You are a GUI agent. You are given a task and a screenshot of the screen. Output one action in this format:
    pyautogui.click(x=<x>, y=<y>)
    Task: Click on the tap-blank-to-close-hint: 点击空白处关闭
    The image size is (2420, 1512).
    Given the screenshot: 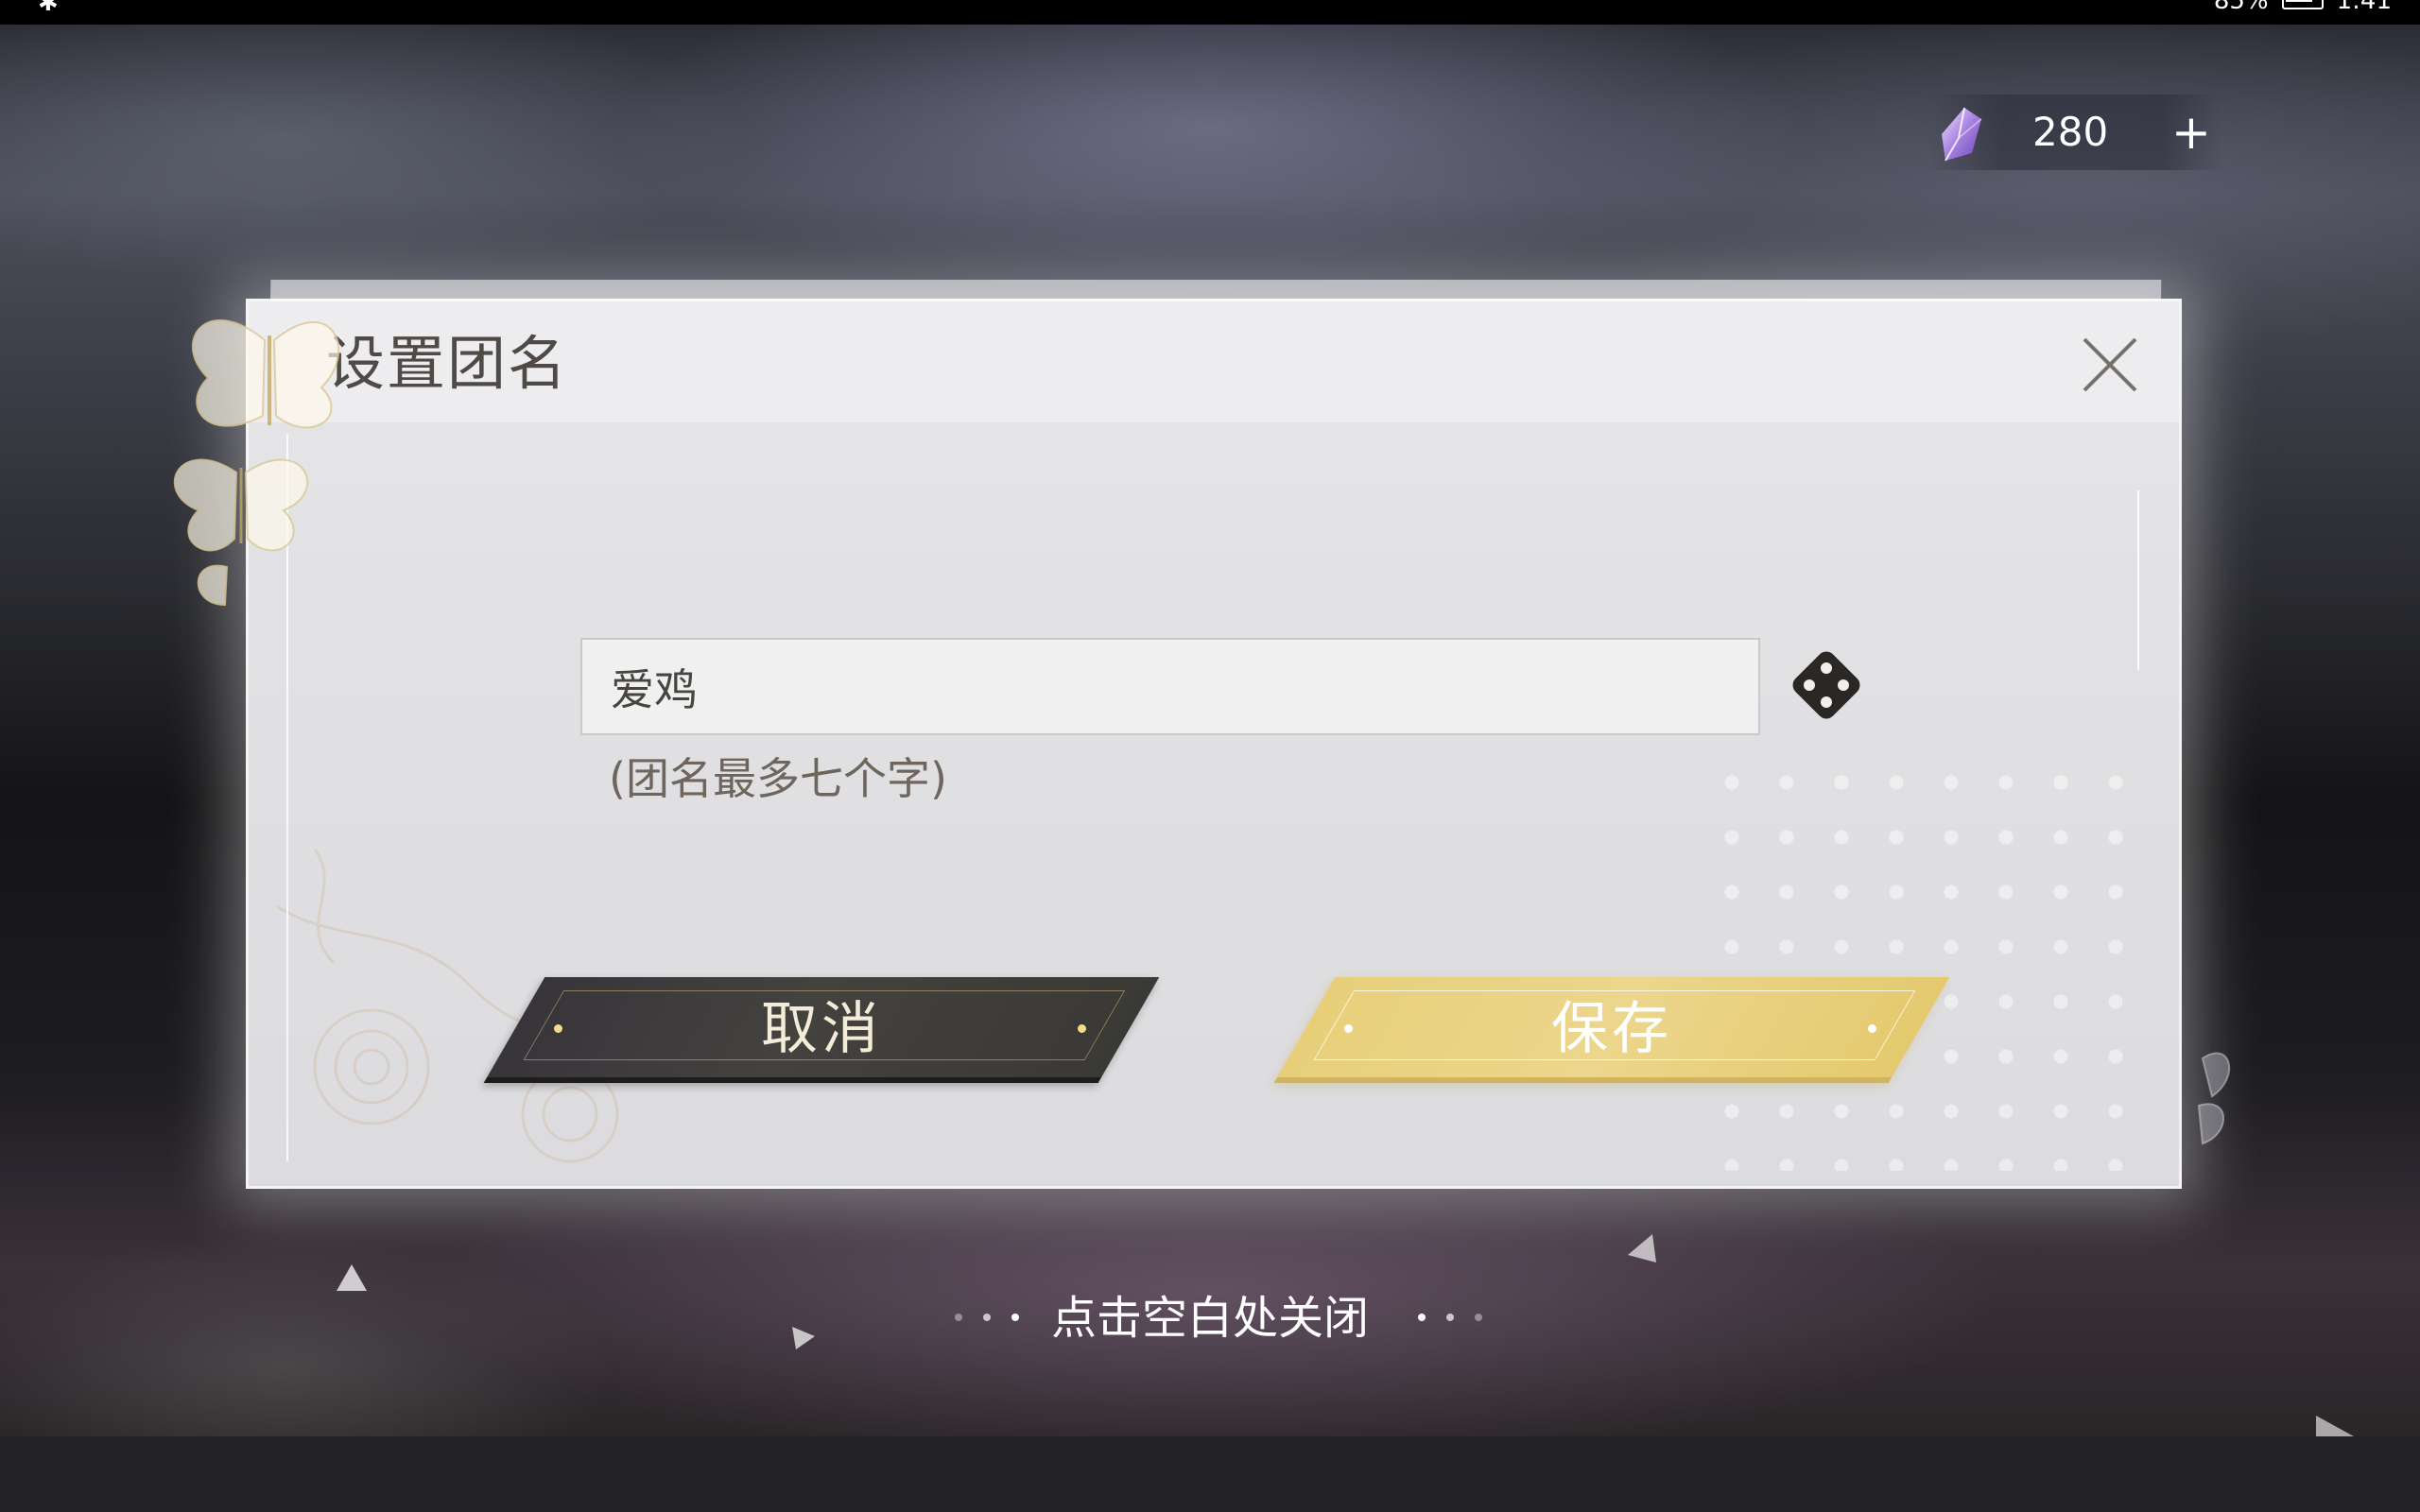 What is the action you would take?
    pyautogui.click(x=1210, y=1318)
    